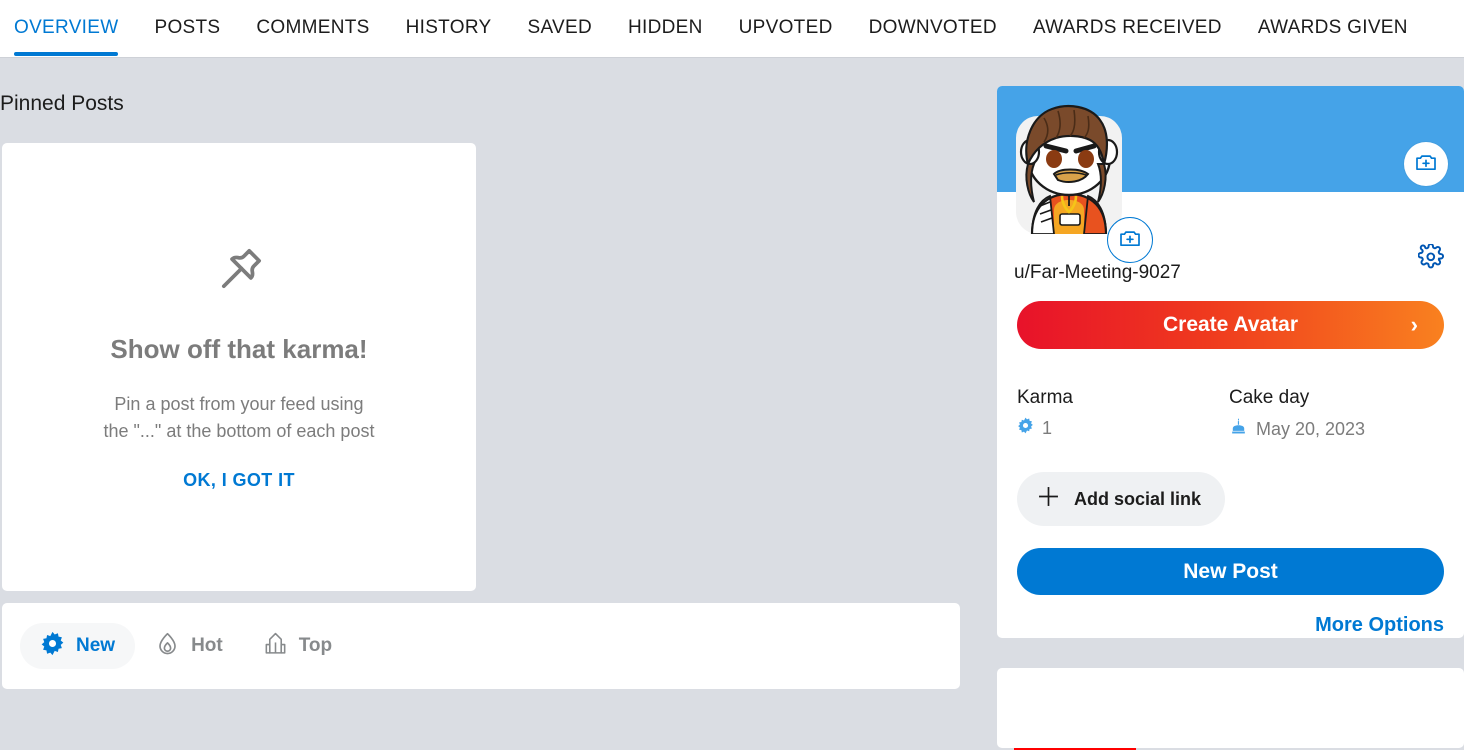 This screenshot has width=1464, height=750. I want to click on profile-settings-button, so click(1431, 258).